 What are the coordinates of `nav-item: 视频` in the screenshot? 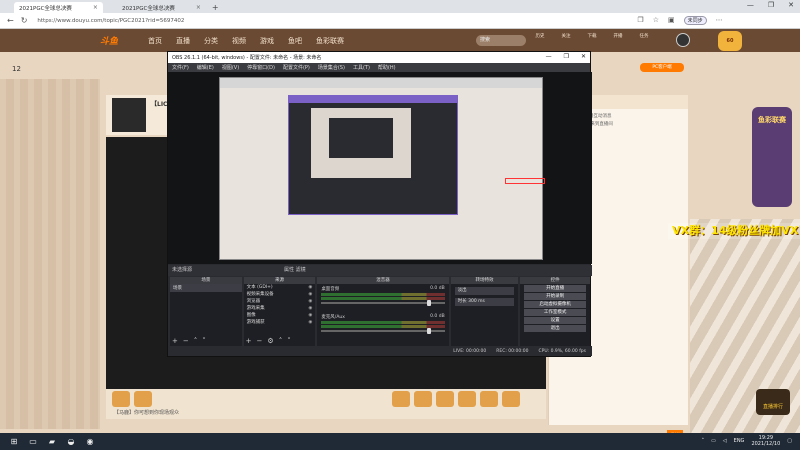 It's located at (239, 41).